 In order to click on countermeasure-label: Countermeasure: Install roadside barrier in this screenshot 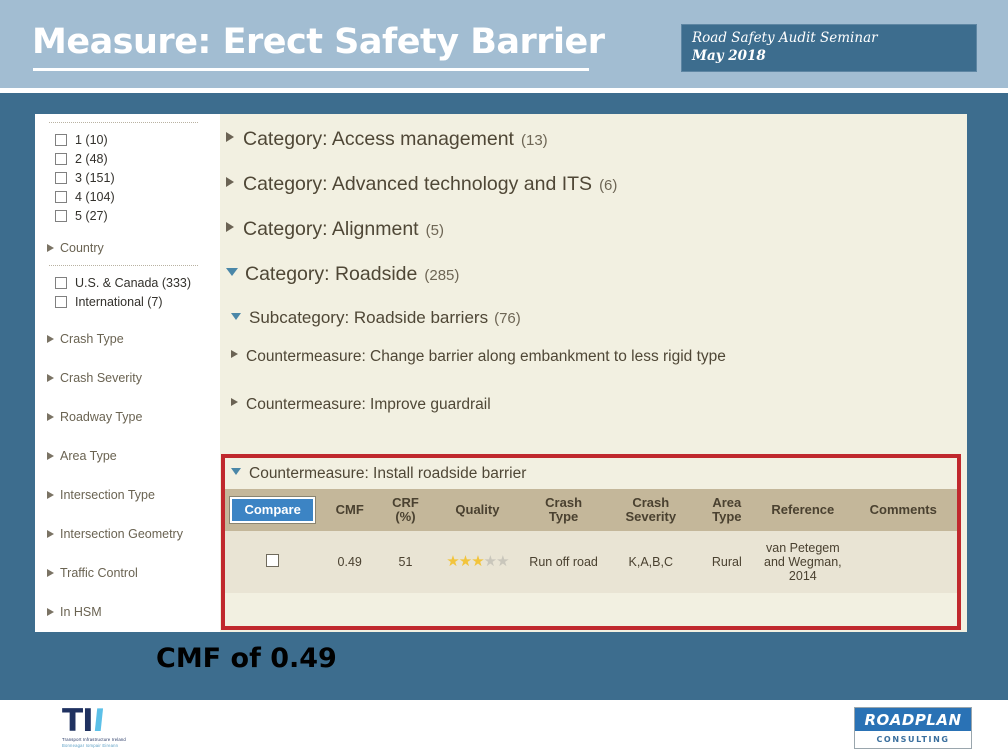, I will do `click(388, 473)`.